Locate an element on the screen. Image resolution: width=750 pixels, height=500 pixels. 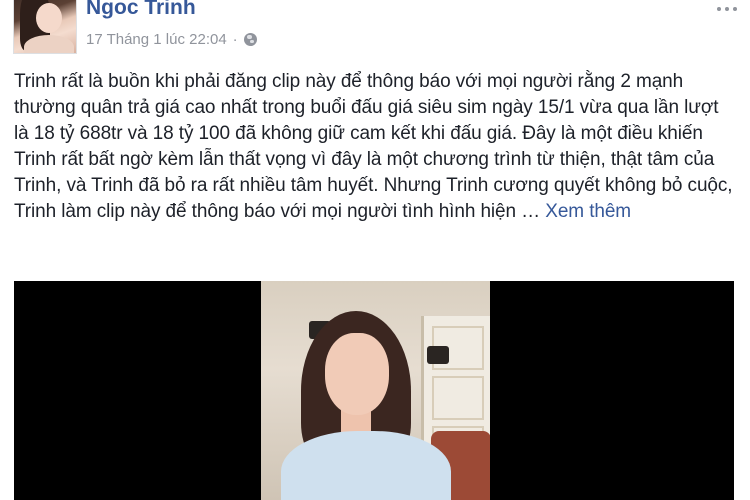
wall-lamp is located at coordinates (438, 355).